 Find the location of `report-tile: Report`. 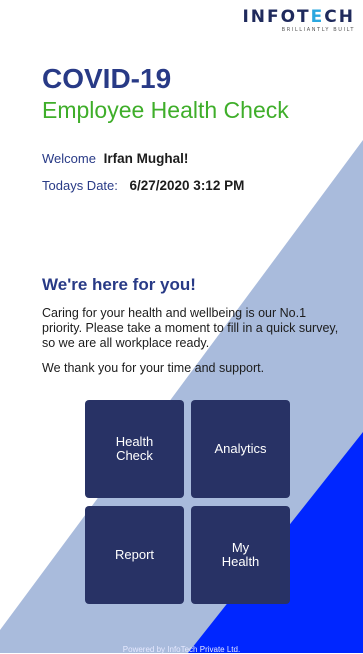

report-tile: Report is located at coordinates (134, 555).